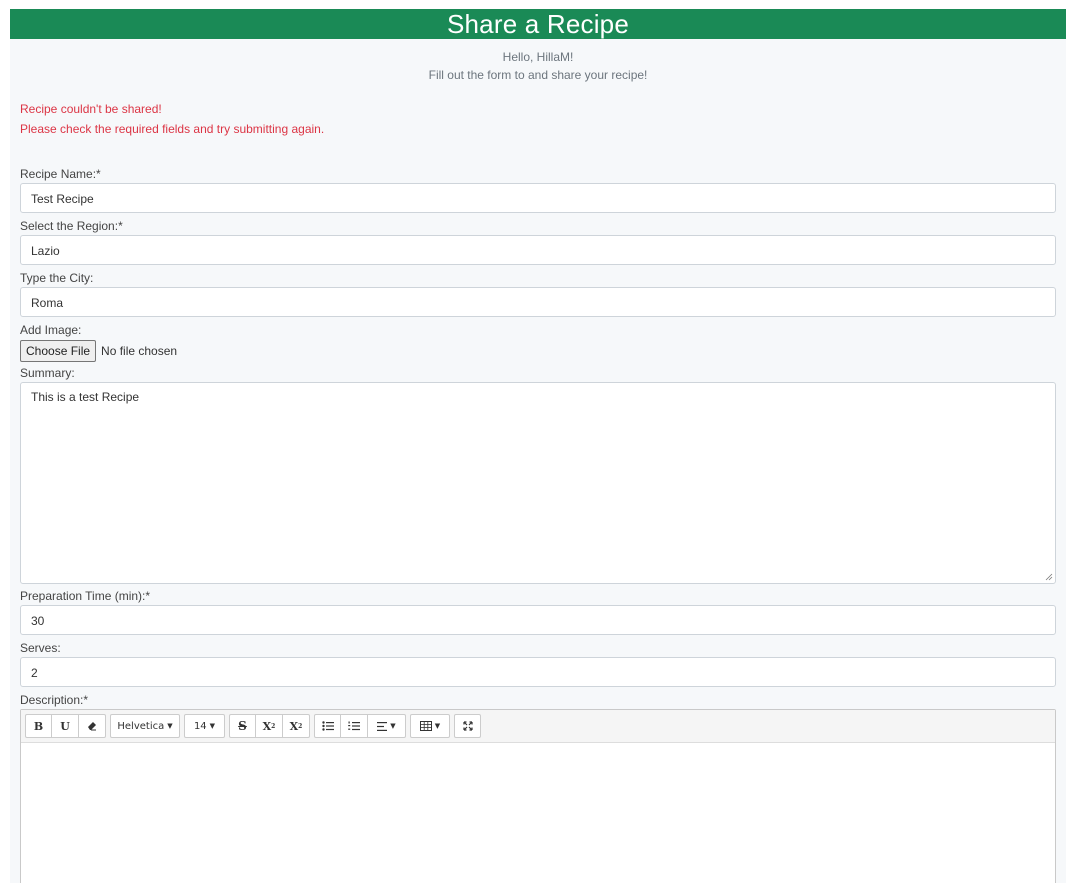 Image resolution: width=1082 pixels, height=883 pixels. I want to click on recipe-name-label: Recipe Name:*, so click(60, 174).